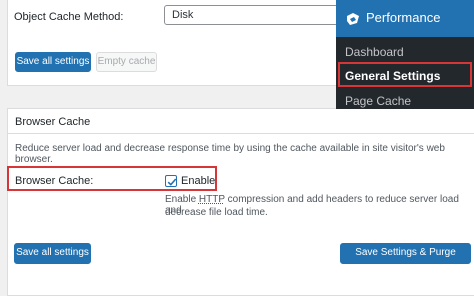 The width and height of the screenshot is (474, 296). What do you see at coordinates (54, 181) in the screenshot?
I see `browser-cache-label: Browser Cache:` at bounding box center [54, 181].